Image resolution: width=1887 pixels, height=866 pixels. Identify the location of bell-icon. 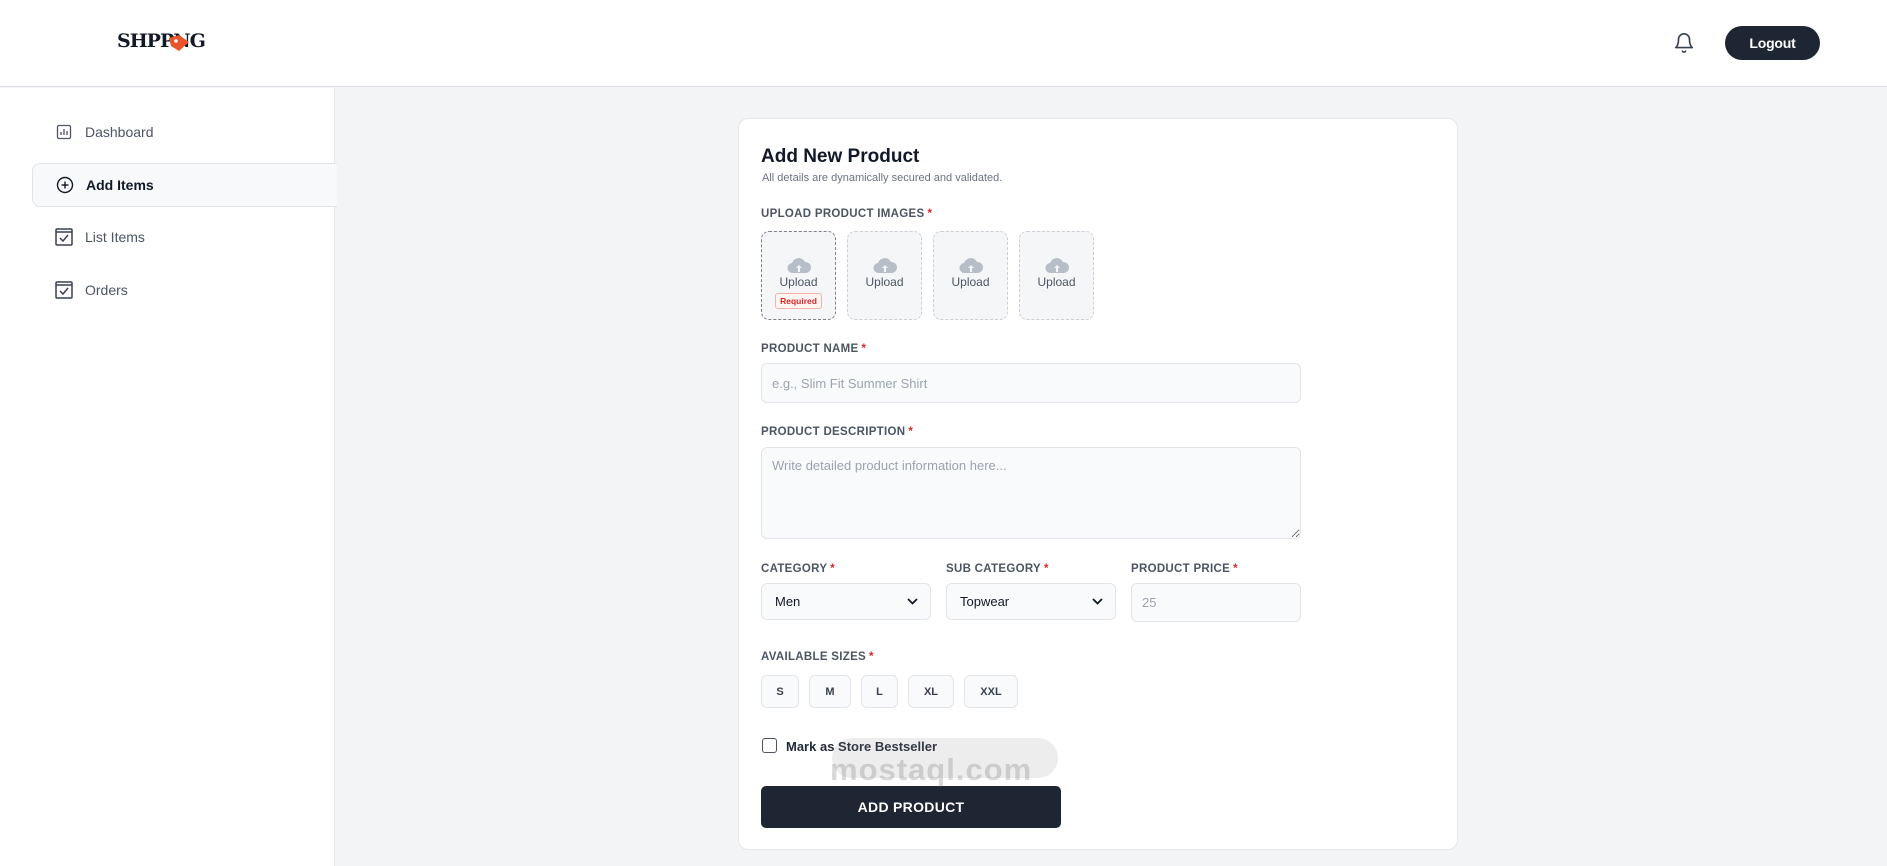
(1684, 43).